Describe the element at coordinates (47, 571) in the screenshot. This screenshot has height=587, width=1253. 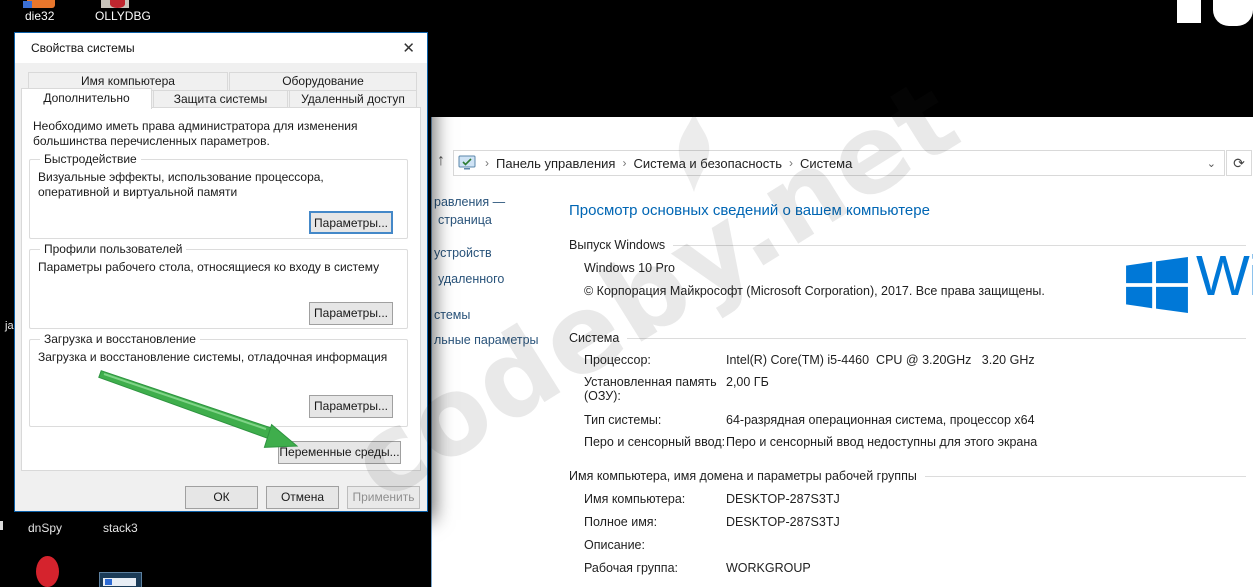
I see `red-app-icon` at that location.